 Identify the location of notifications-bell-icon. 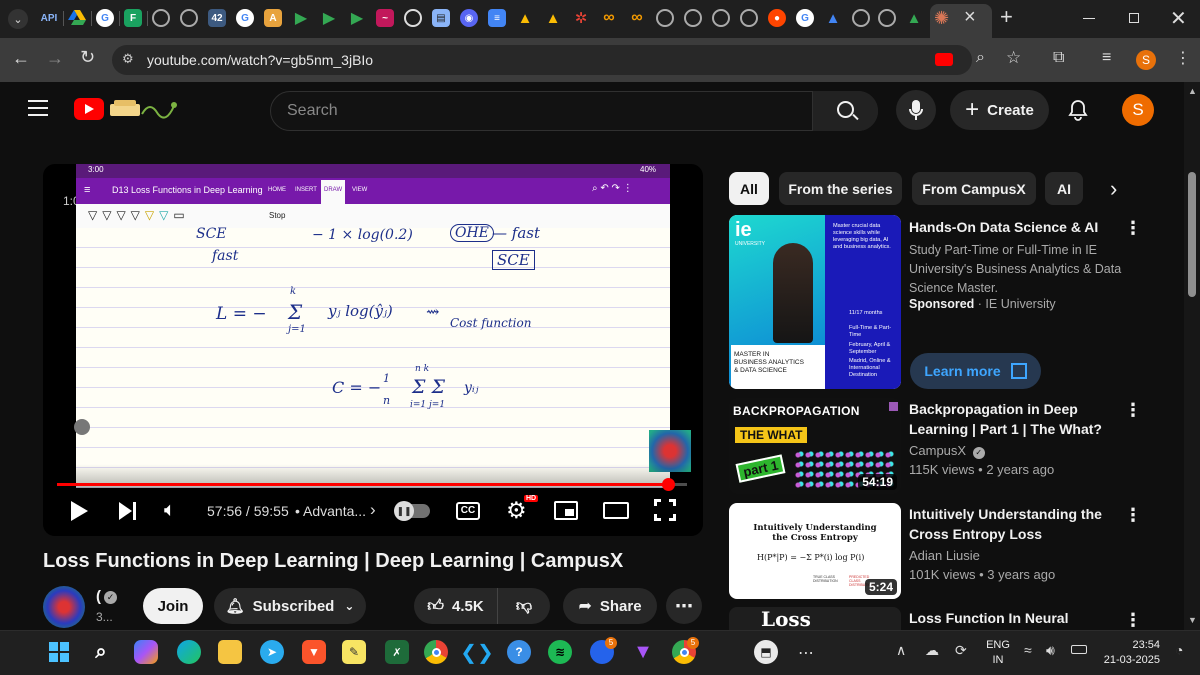
(1078, 112).